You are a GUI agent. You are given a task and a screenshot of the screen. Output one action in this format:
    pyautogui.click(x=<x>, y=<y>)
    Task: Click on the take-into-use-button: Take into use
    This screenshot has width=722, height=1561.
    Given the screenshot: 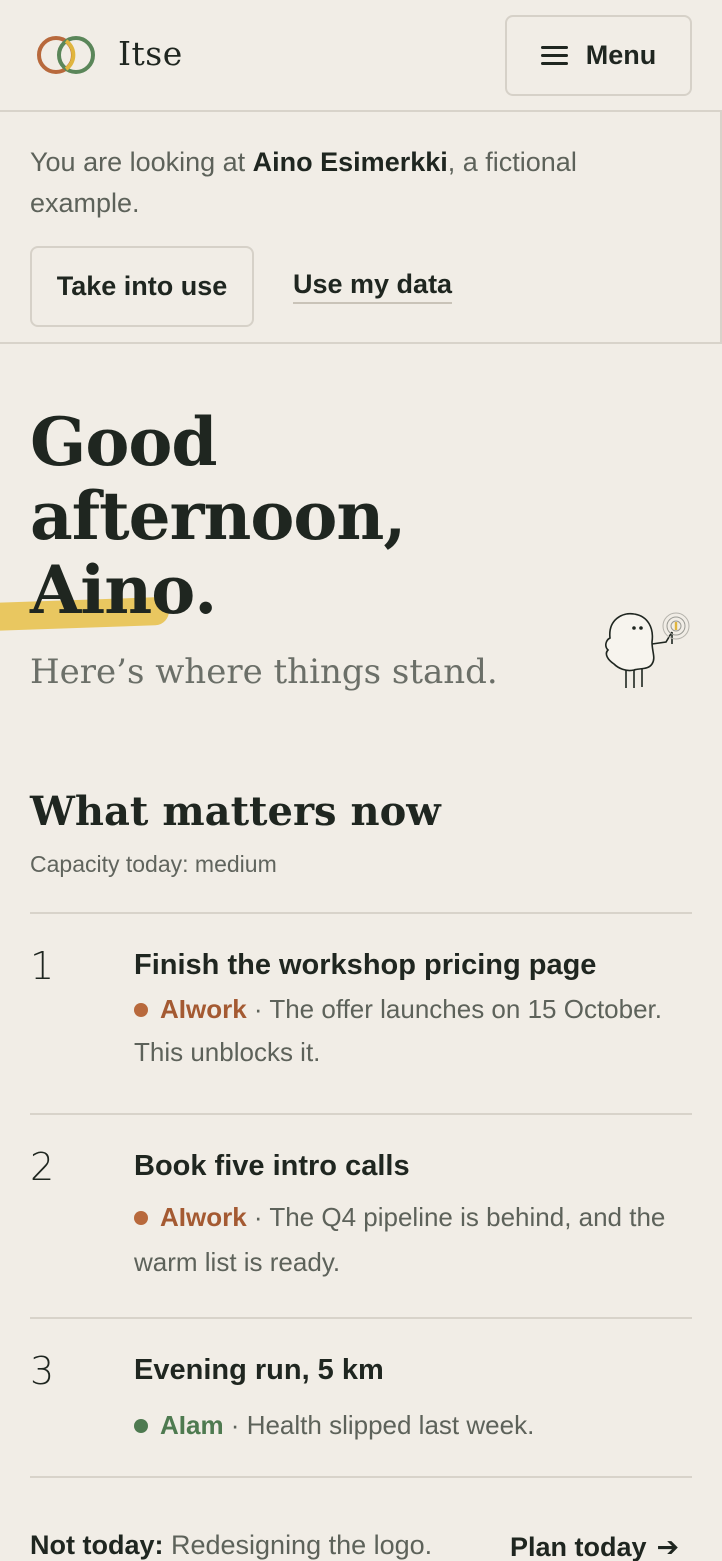 What is the action you would take?
    pyautogui.click(x=142, y=286)
    